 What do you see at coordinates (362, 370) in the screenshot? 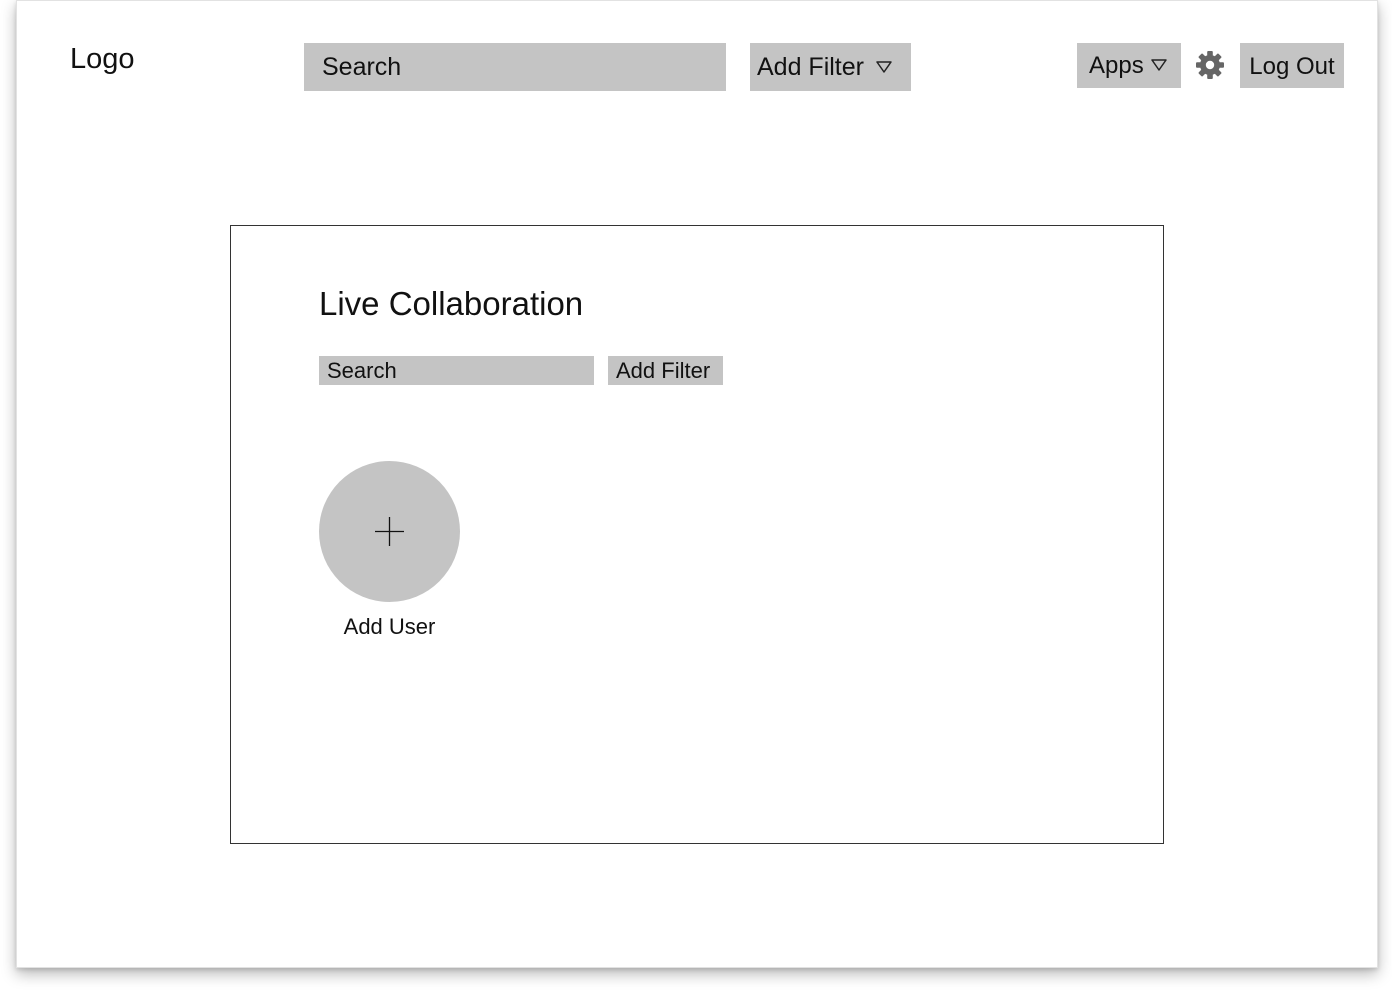
I see `panel-search-placeholder: Search` at bounding box center [362, 370].